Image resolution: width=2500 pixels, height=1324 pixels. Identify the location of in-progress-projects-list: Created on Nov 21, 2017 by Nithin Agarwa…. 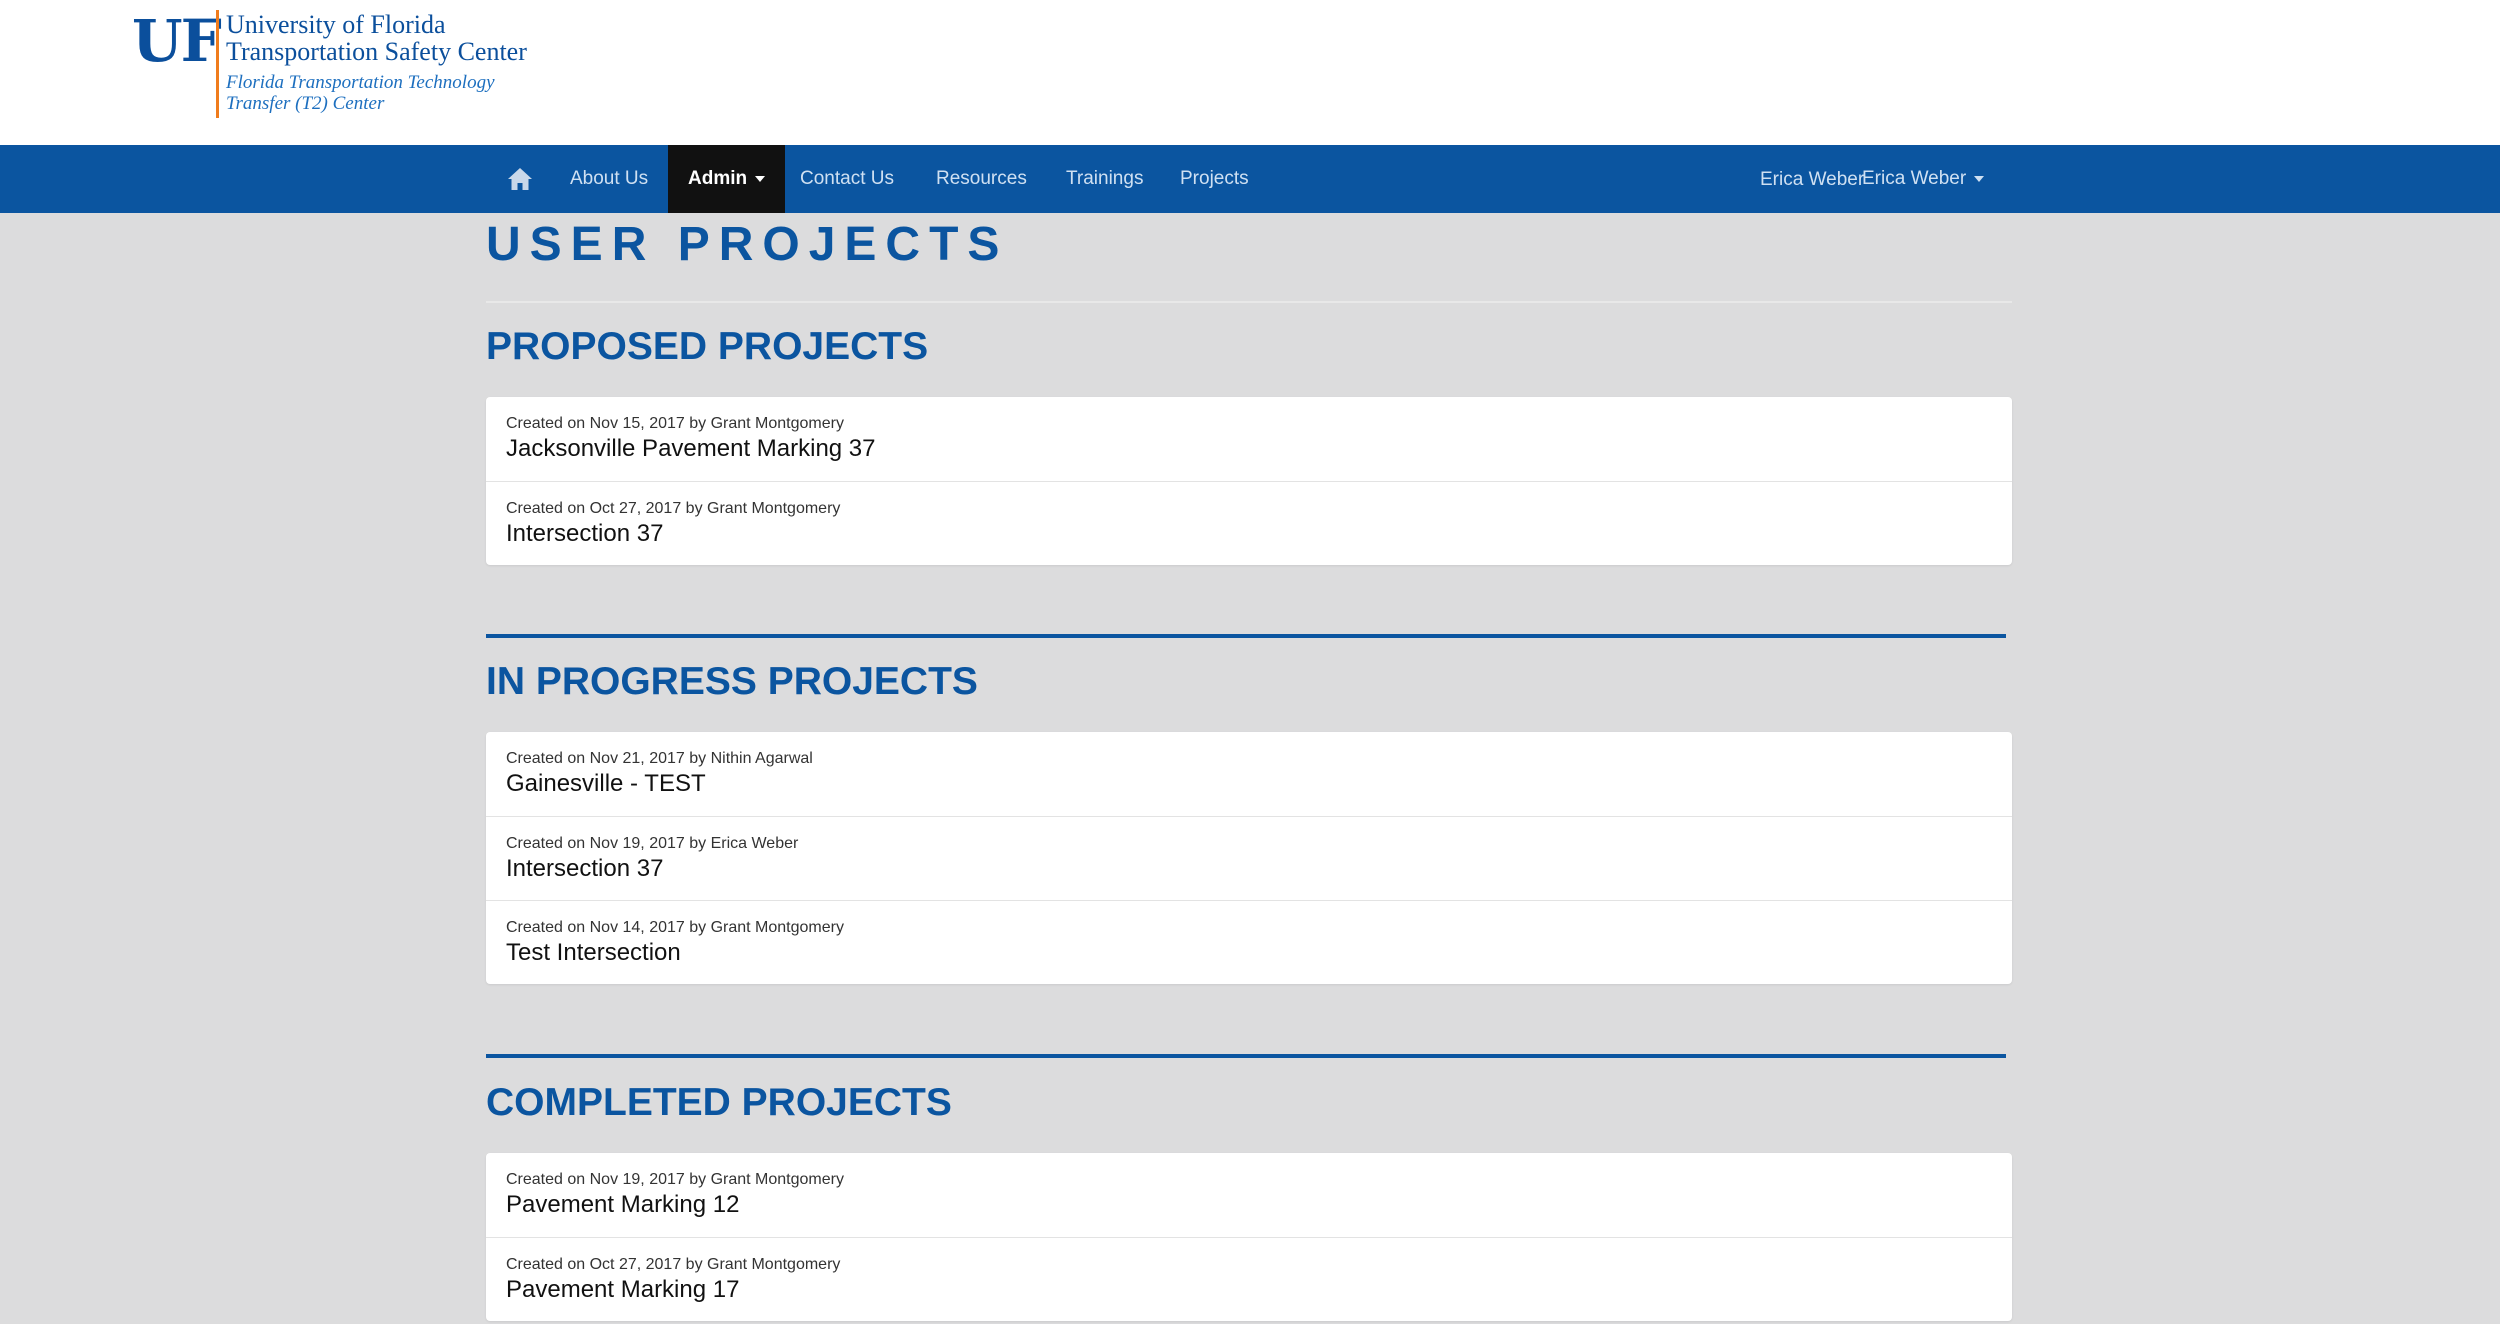
(1249, 858).